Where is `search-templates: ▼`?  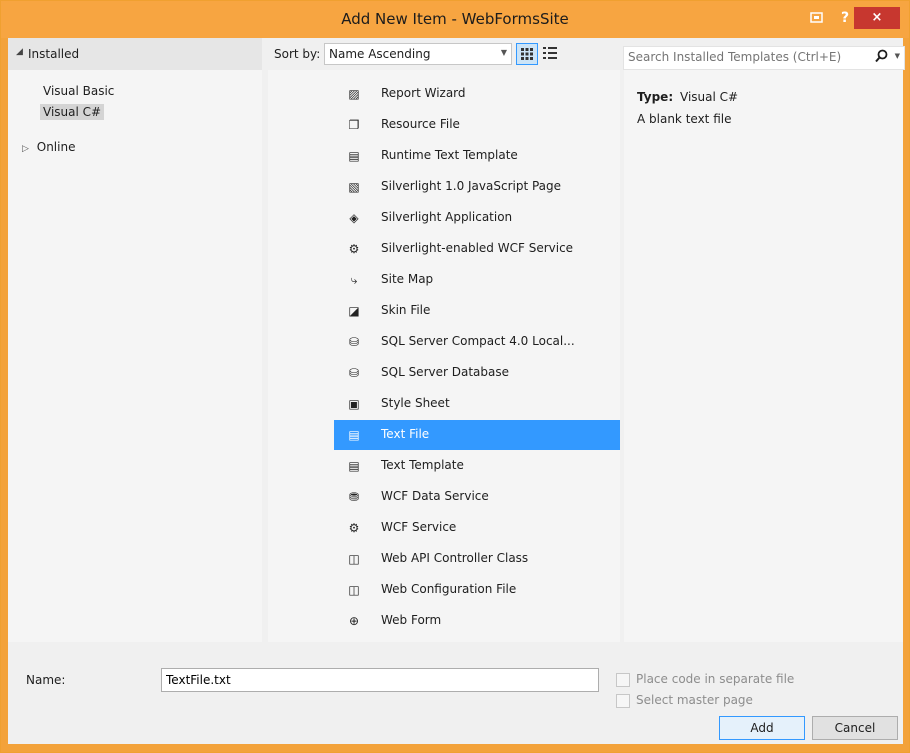
search-templates: ▼ is located at coordinates (764, 58).